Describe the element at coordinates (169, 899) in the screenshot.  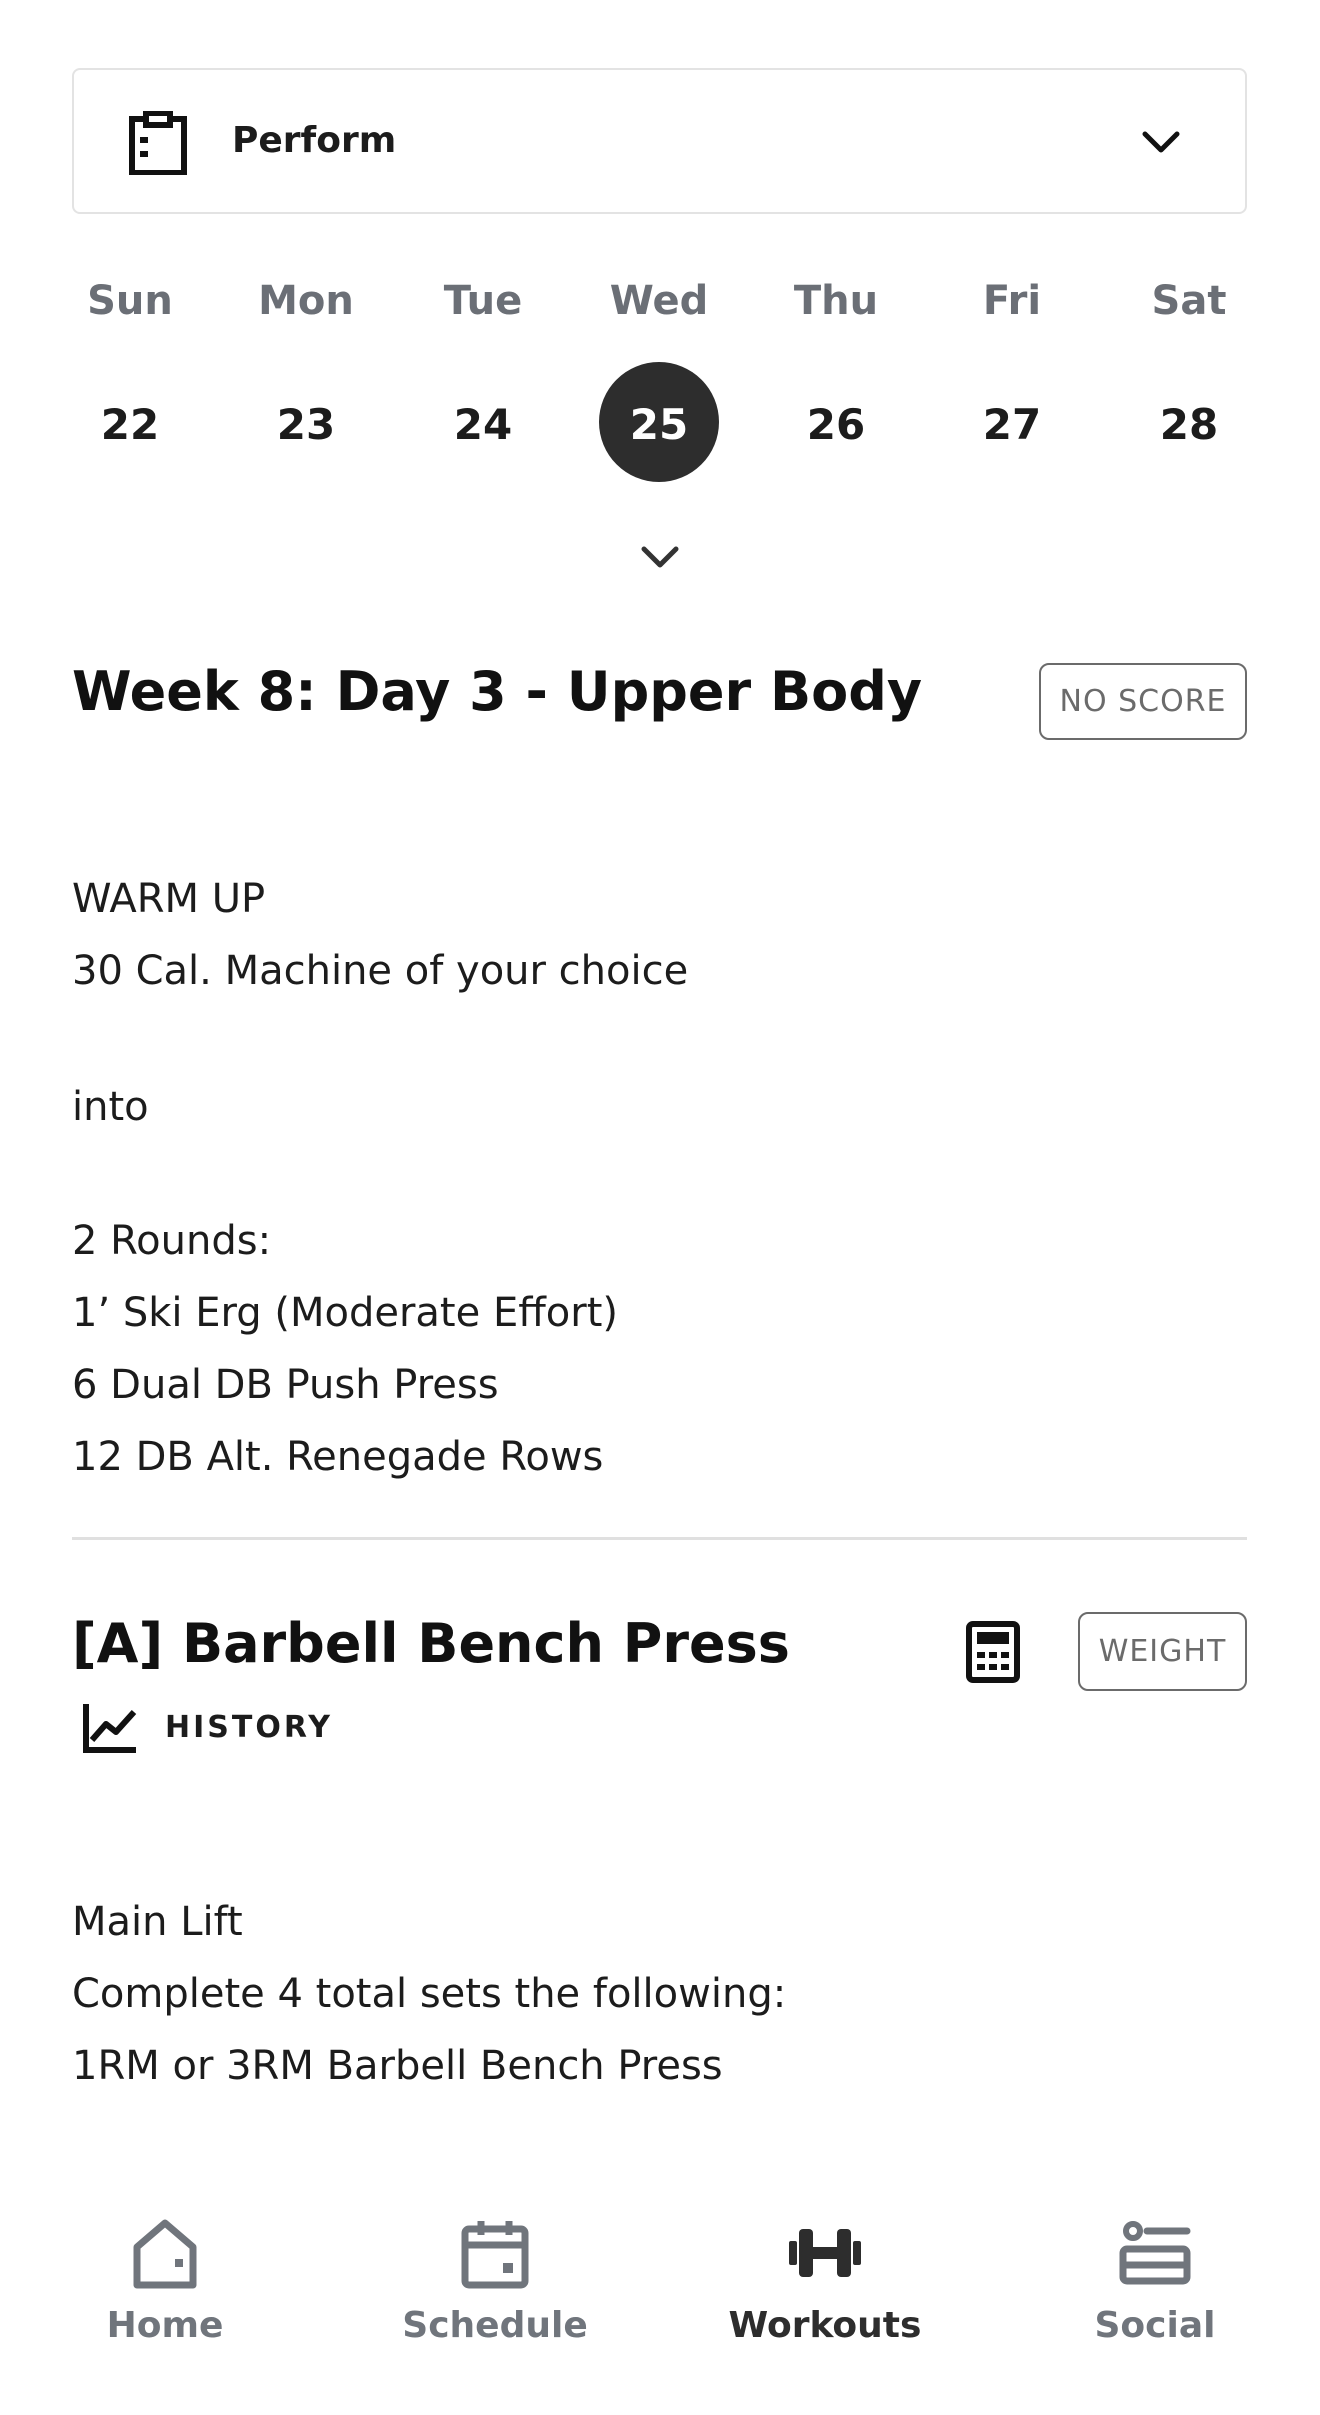
I see `warmup-line: WARM UP` at that location.